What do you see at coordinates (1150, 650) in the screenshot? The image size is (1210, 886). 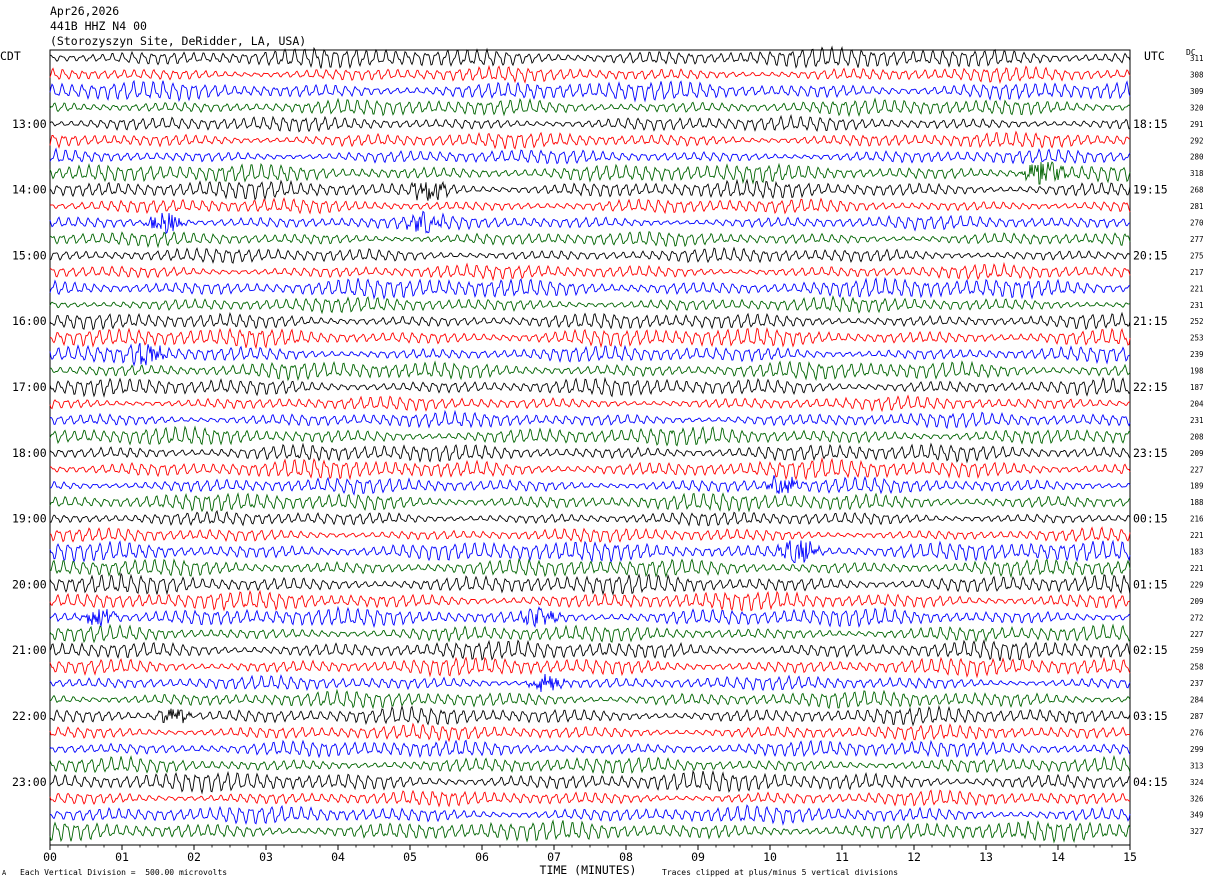 I see `utc-hour-label: 02:15` at bounding box center [1150, 650].